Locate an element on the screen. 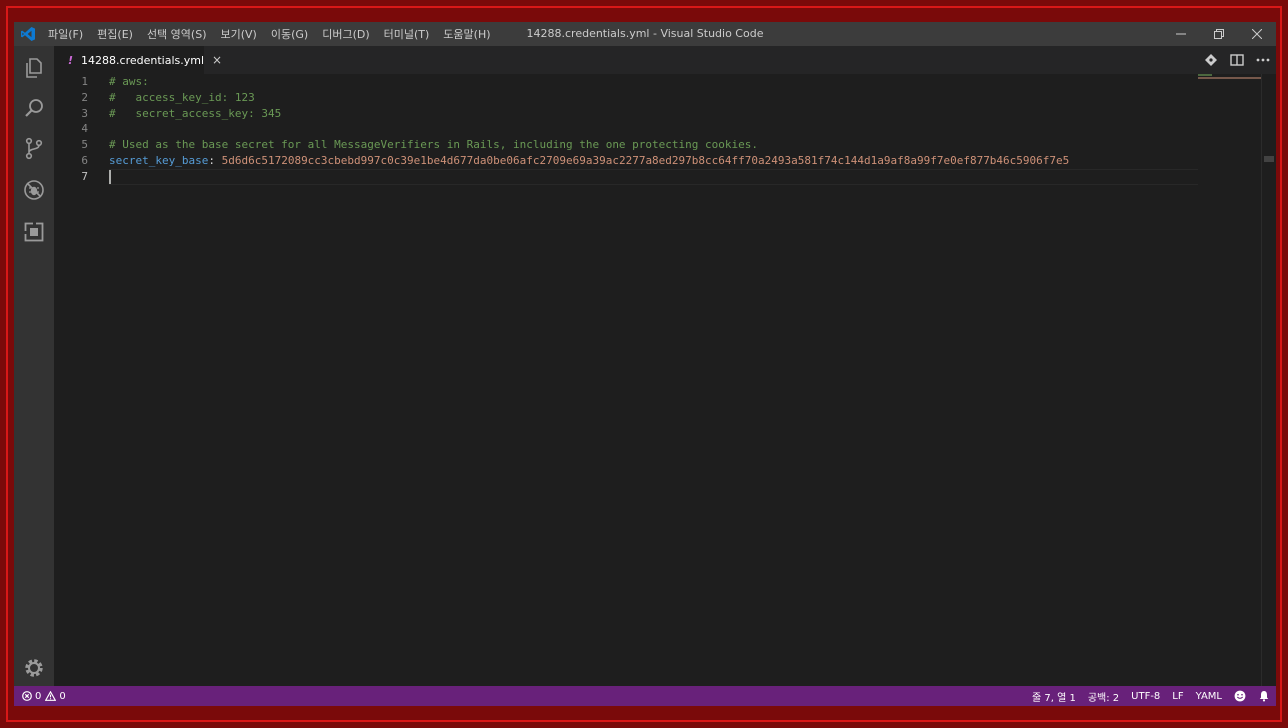 Image resolution: width=1288 pixels, height=728 pixels. modified-indicator: ! is located at coordinates (71, 60).